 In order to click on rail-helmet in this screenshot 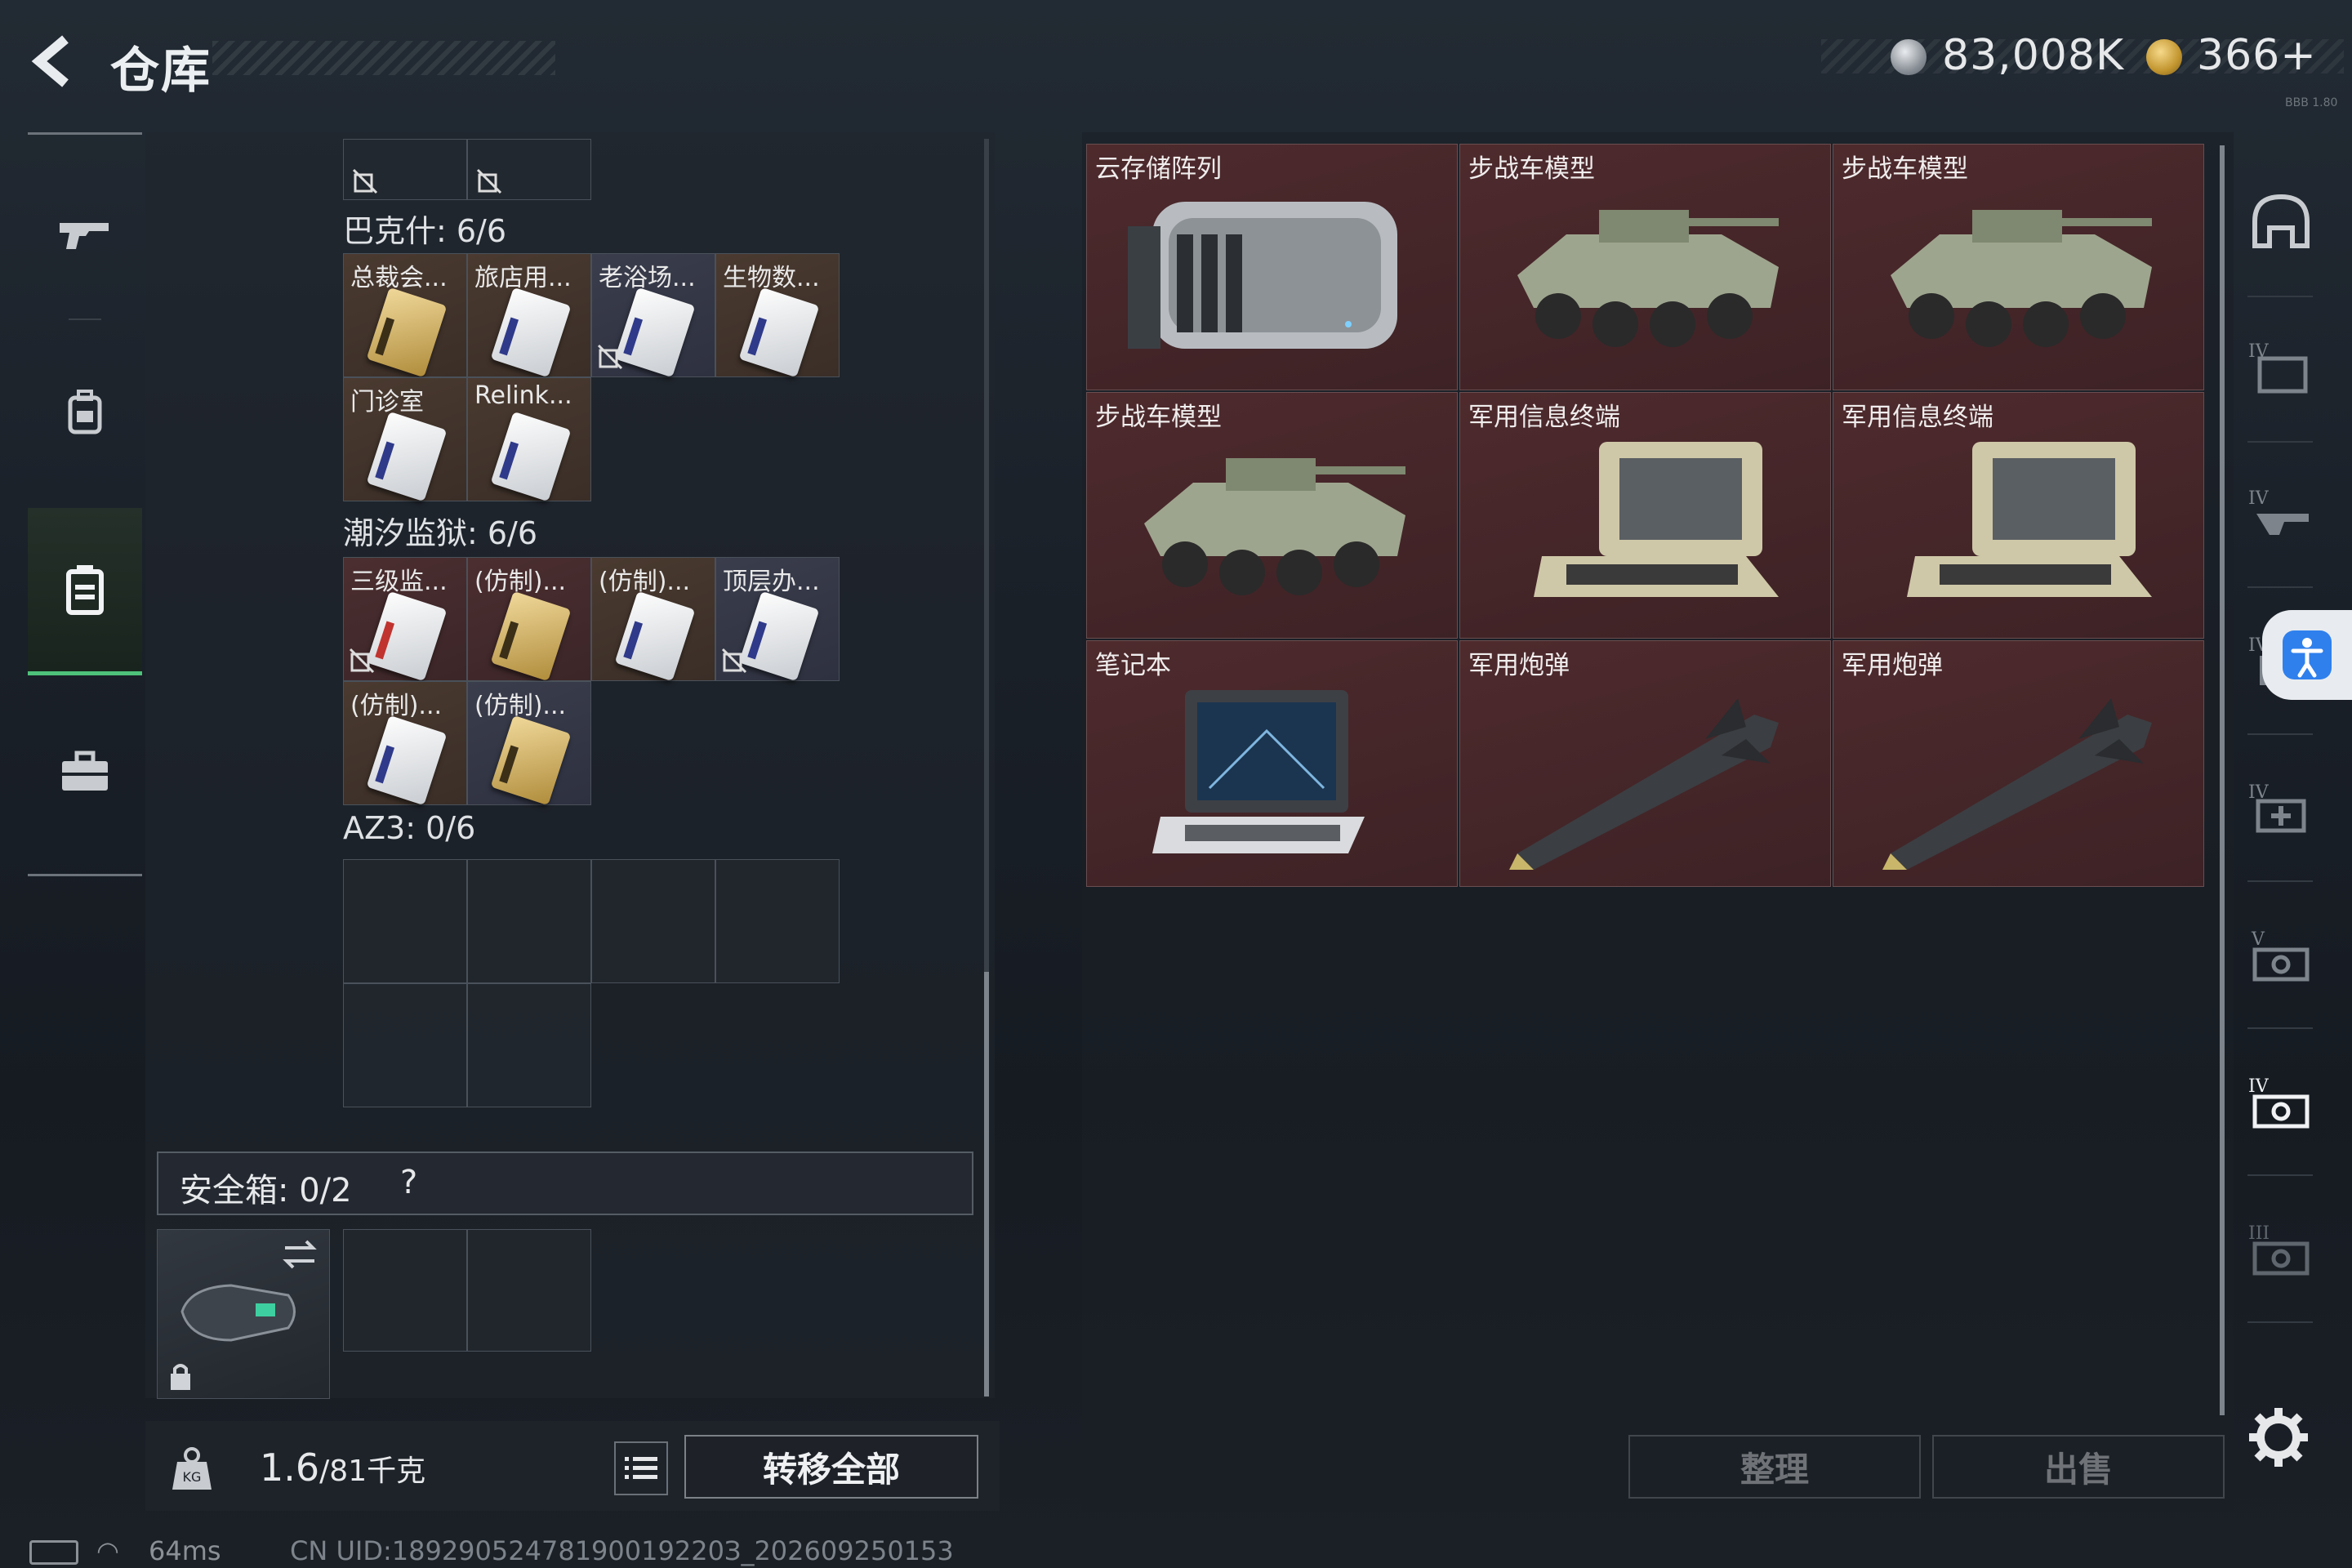, I will do `click(2281, 220)`.